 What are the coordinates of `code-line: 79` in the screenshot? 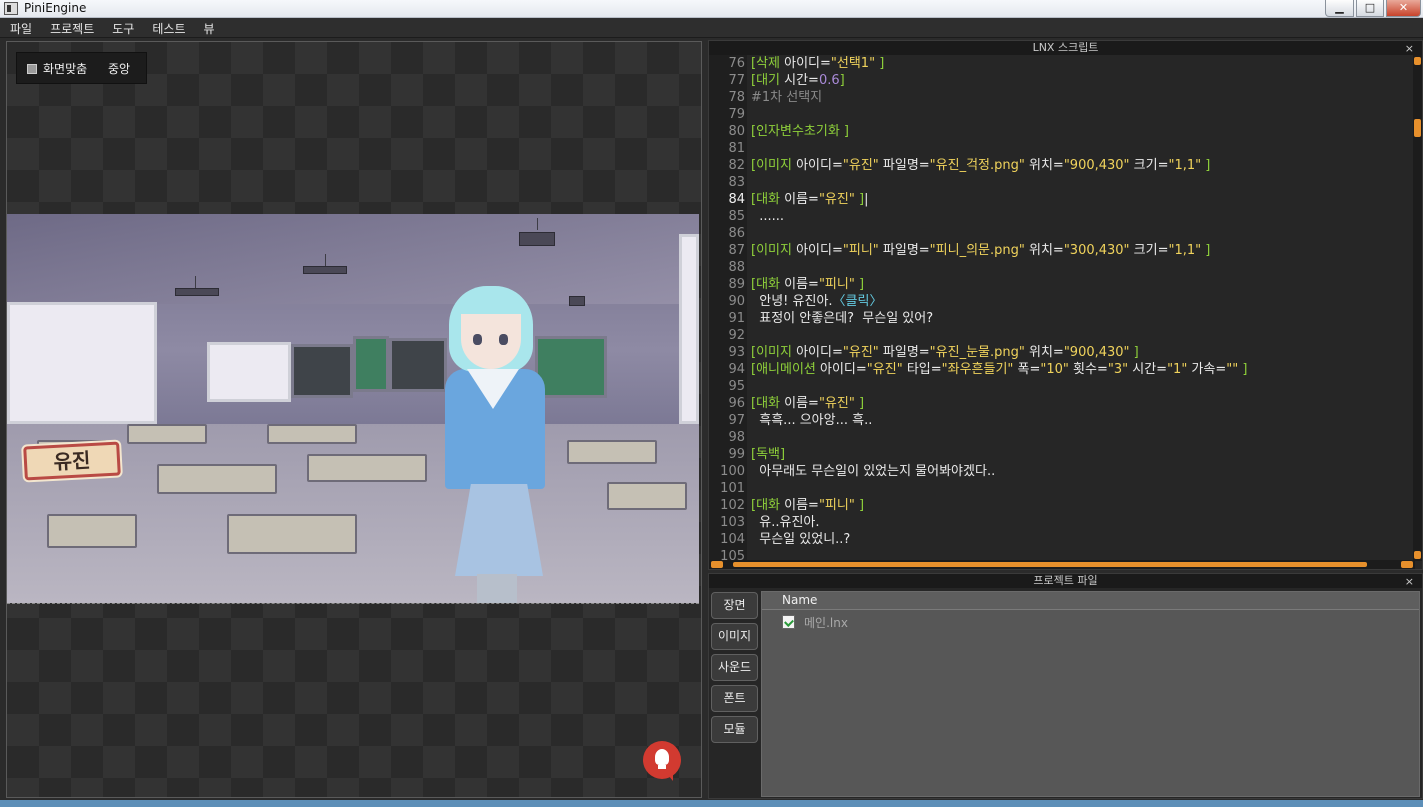 It's located at (736, 114).